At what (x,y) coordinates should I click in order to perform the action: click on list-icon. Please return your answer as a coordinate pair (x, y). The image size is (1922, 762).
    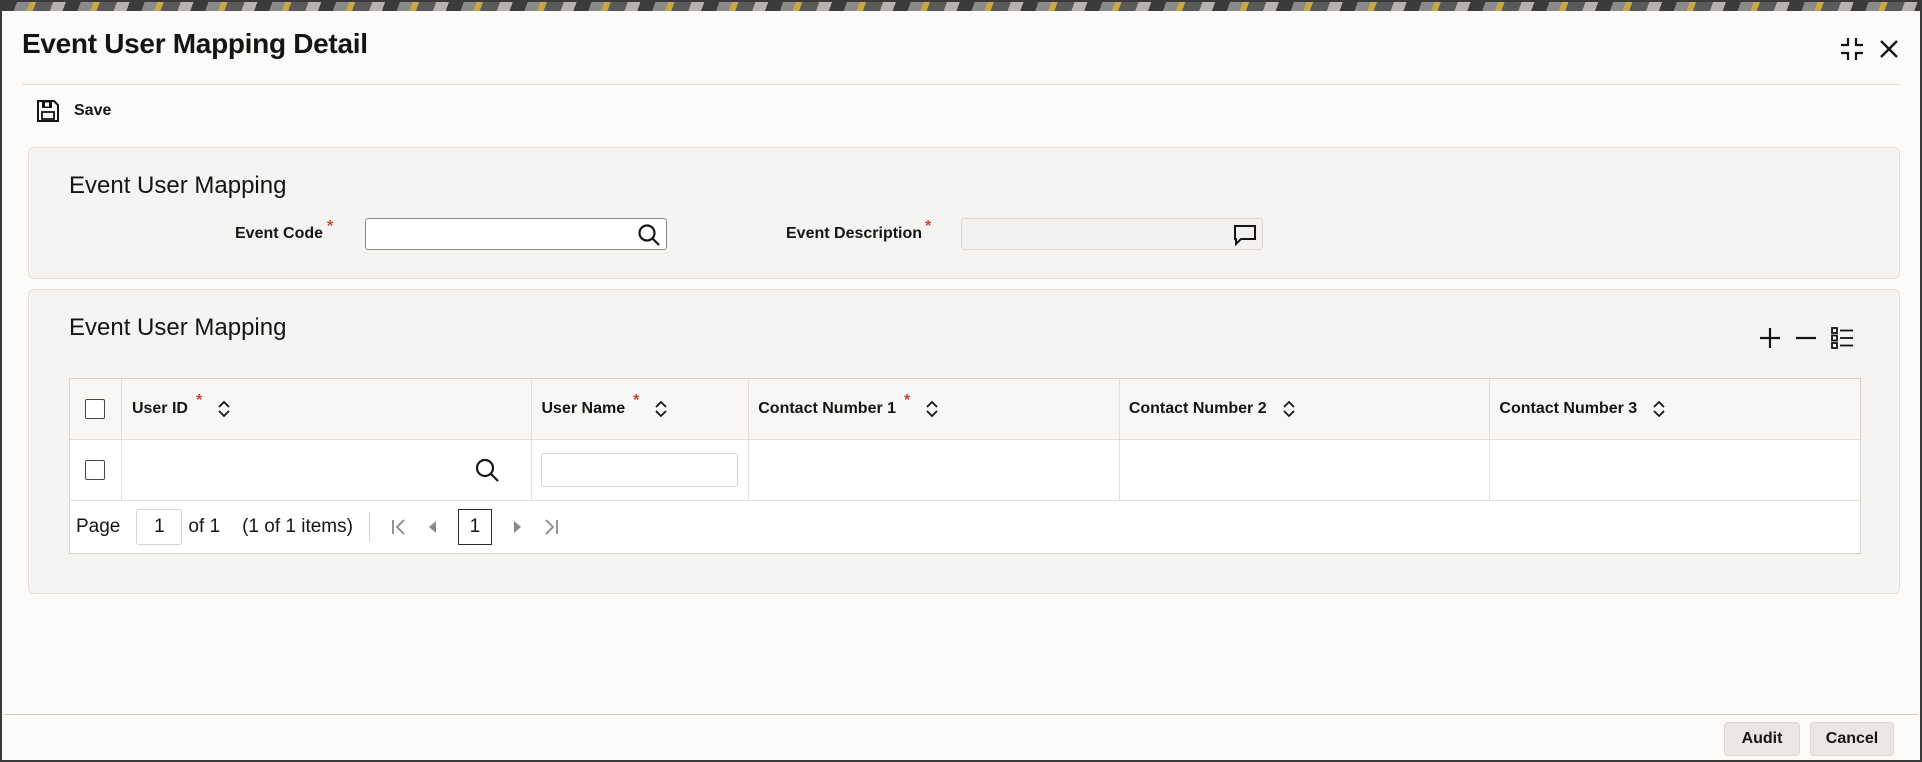
    Looking at the image, I should click on (1842, 338).